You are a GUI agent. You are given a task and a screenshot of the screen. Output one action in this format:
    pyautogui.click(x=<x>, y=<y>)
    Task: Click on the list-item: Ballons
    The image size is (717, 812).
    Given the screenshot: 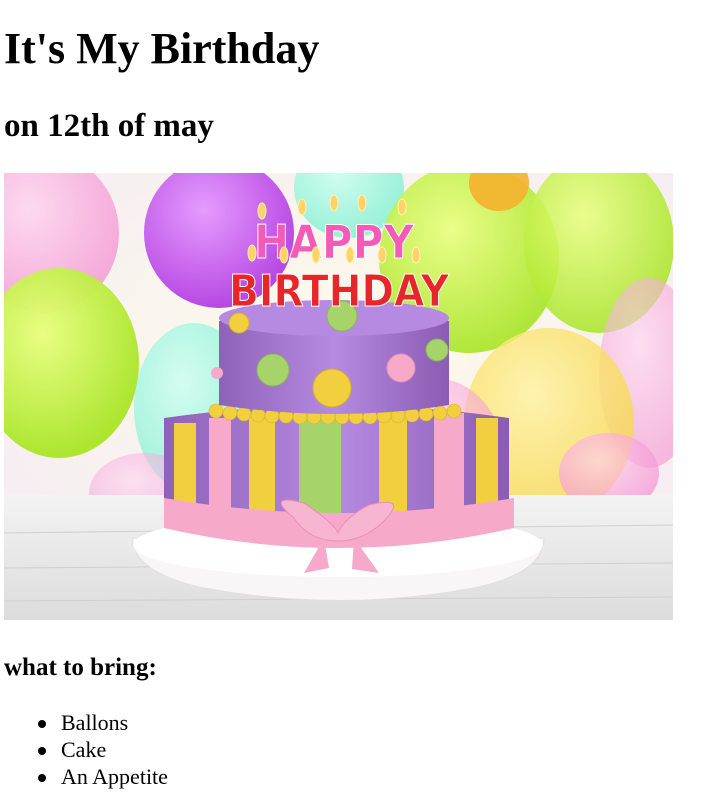 What is the action you would take?
    pyautogui.click(x=103, y=722)
    